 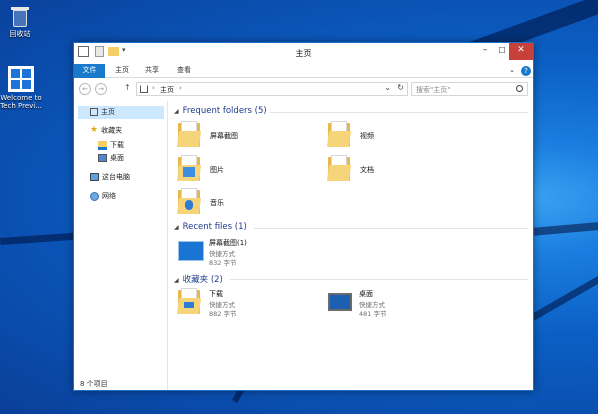 What do you see at coordinates (108, 112) in the screenshot?
I see `nav-item-label: 主页` at bounding box center [108, 112].